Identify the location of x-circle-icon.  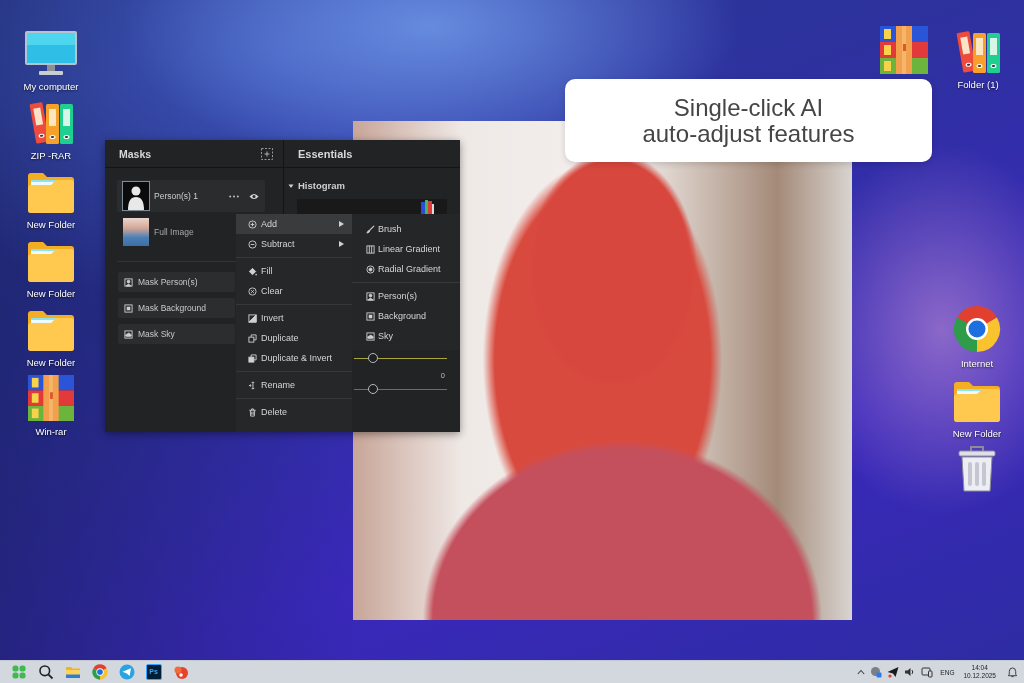
(252, 291).